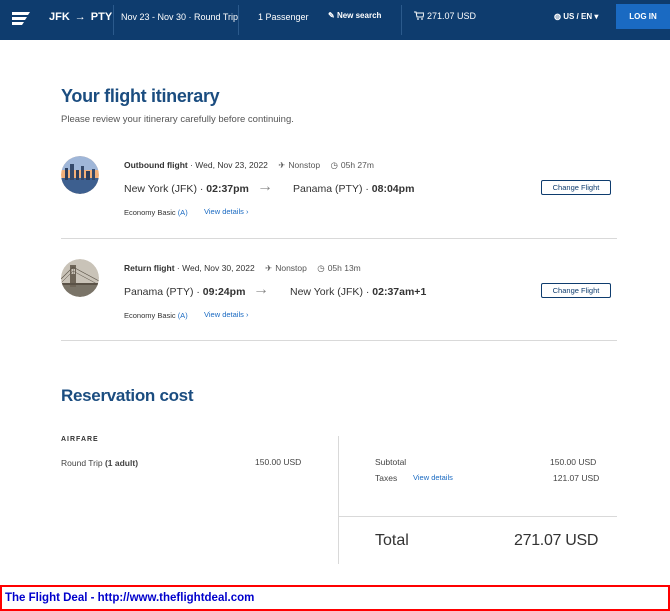  Describe the element at coordinates (433, 477) in the screenshot. I see `taxes-view-details-link: View details` at that location.